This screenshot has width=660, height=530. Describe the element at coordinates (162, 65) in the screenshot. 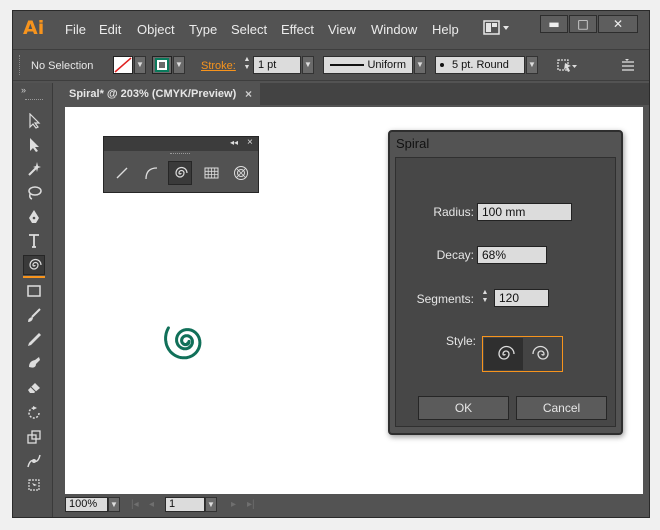

I see `stroke-swatch` at that location.